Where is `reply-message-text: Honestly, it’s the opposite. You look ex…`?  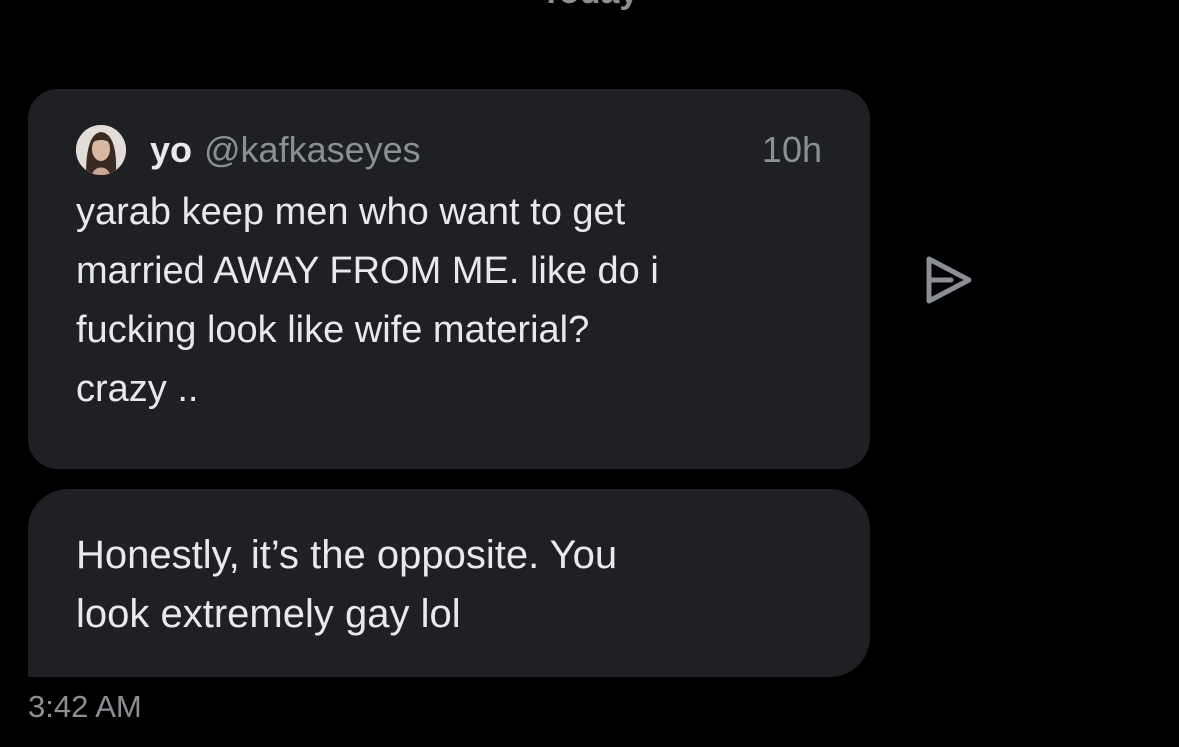 reply-message-text: Honestly, it’s the opposite. You look ex… is located at coordinates (347, 584).